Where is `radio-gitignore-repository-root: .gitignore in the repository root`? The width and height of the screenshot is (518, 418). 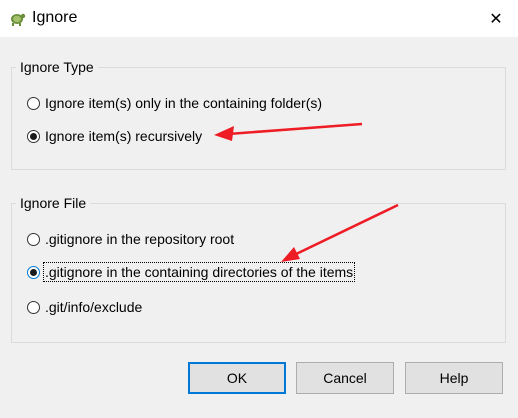
radio-gitignore-repository-root: .gitignore in the repository root is located at coordinates (130, 239).